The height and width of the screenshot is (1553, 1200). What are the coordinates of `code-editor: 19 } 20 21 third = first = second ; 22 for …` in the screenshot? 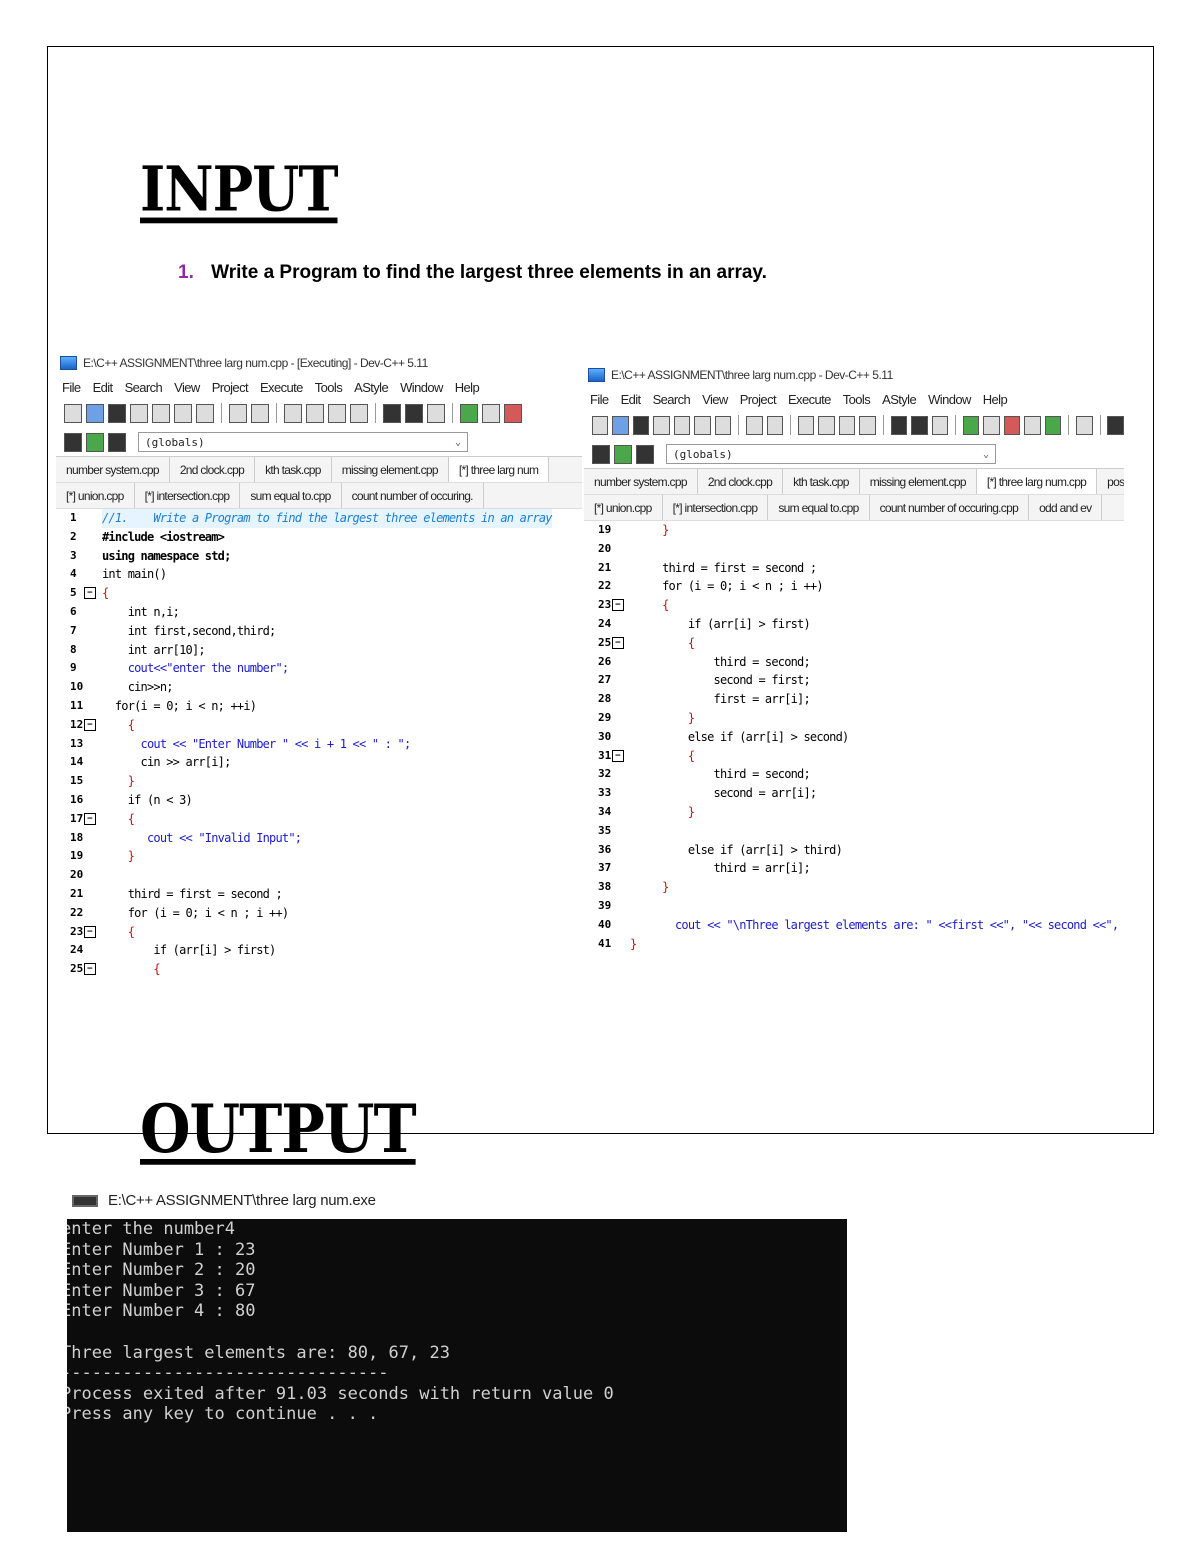 It's located at (854, 737).